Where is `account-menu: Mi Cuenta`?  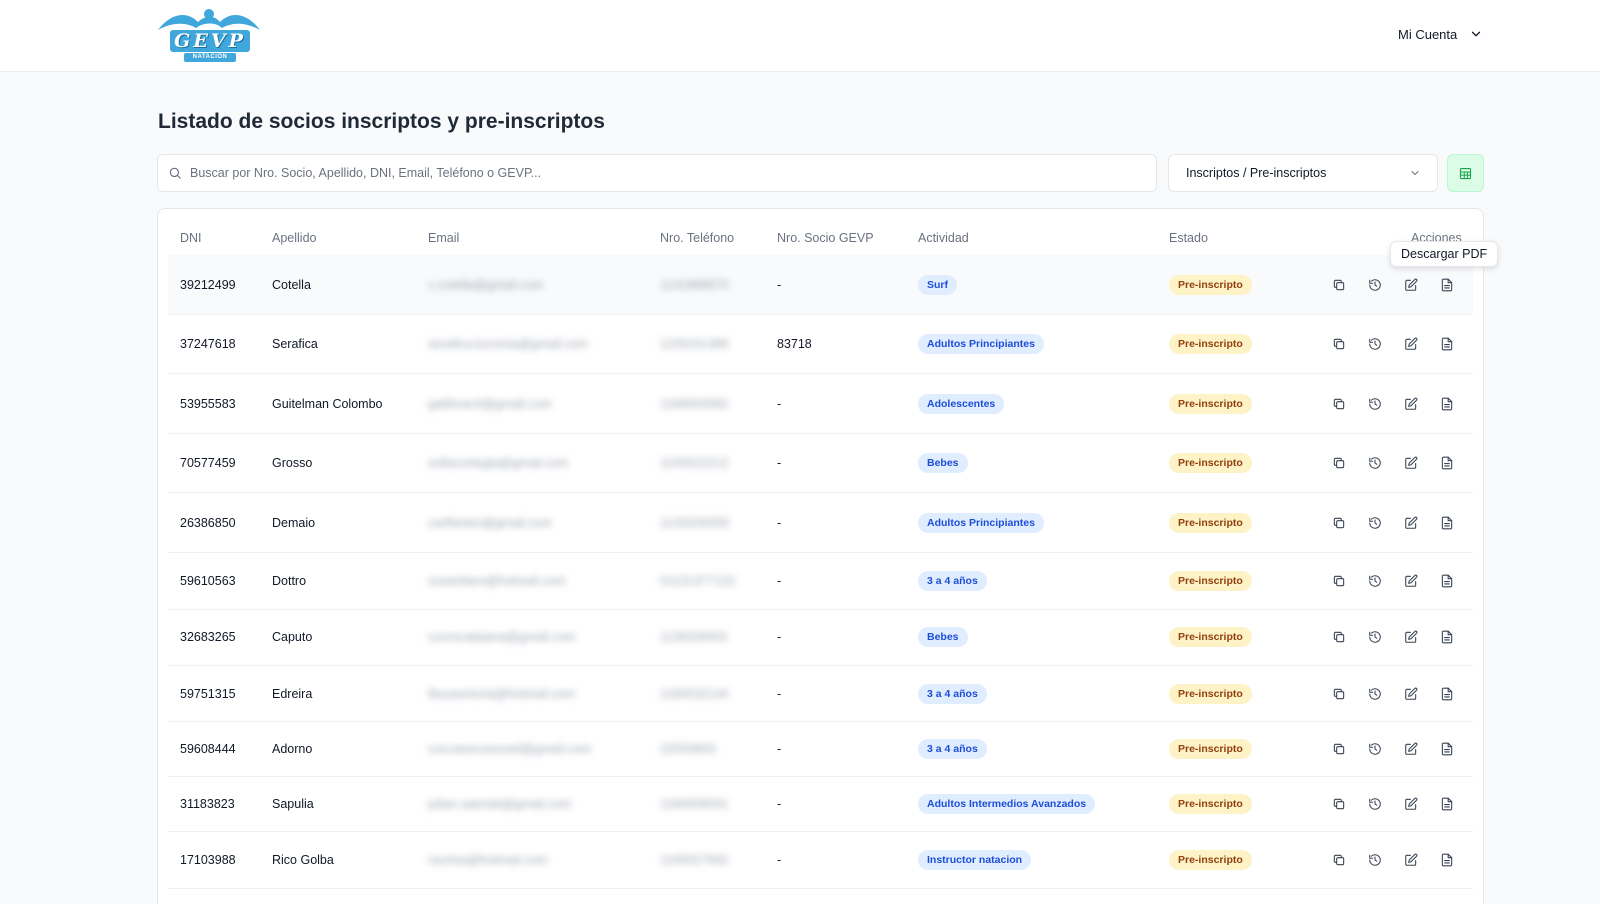 account-menu: Mi Cuenta is located at coordinates (1440, 34).